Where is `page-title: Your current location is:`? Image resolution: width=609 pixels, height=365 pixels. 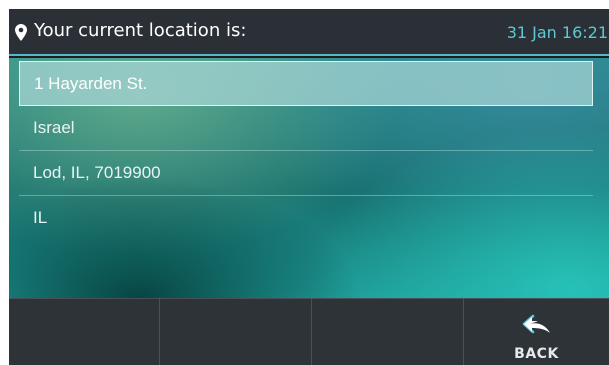
page-title: Your current location is: is located at coordinates (140, 30).